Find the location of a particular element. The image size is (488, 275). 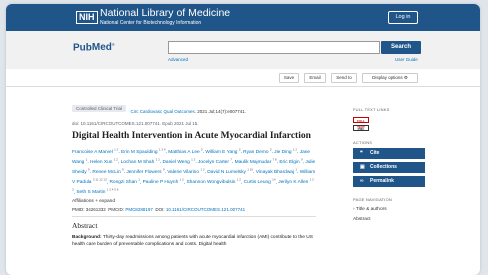

author-name: Lochan M Shah is located at coordinates (137, 162).